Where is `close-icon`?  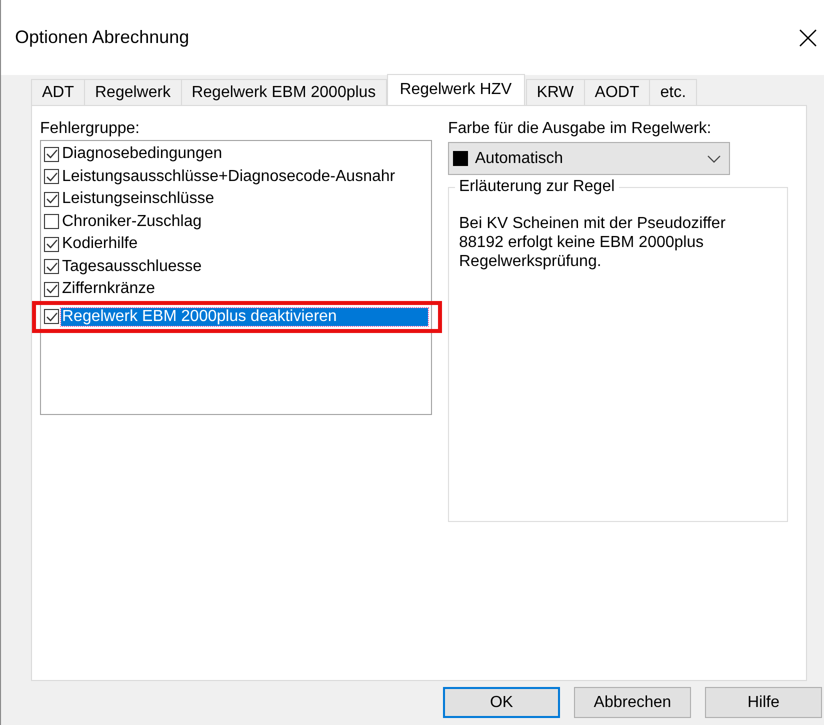
close-icon is located at coordinates (808, 38).